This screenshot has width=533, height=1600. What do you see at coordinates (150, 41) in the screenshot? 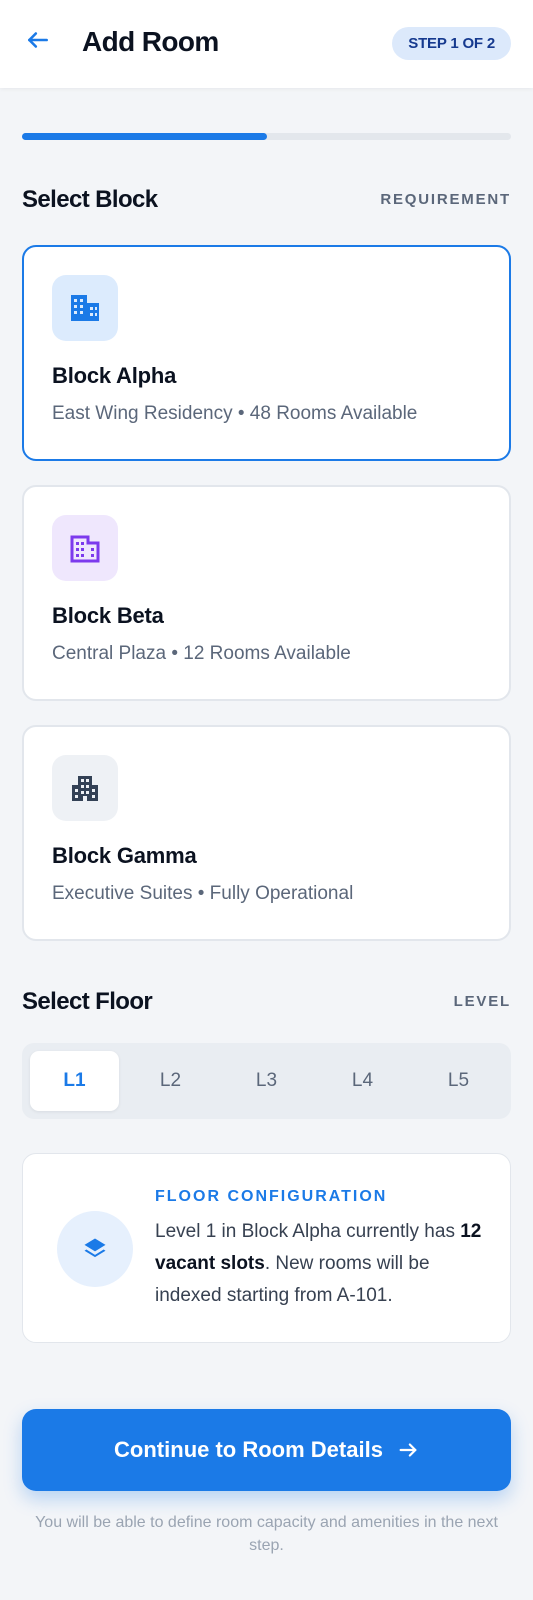
I see `page-title: Add Room` at bounding box center [150, 41].